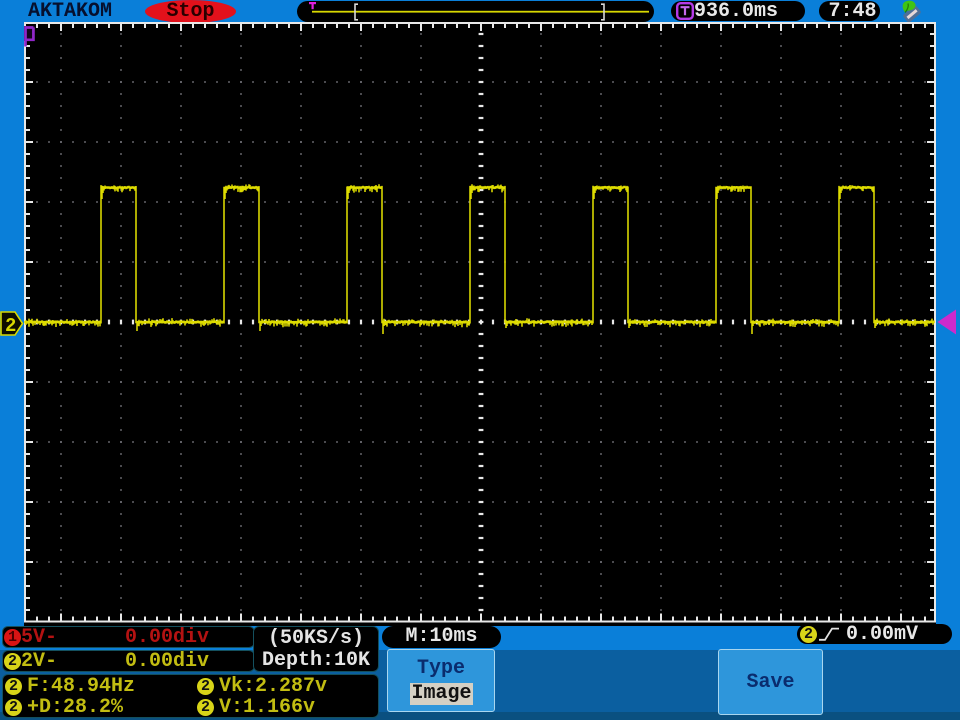 This screenshot has height=720, width=960. Describe the element at coordinates (10, 326) in the screenshot. I see `svg-text: 2` at that location.